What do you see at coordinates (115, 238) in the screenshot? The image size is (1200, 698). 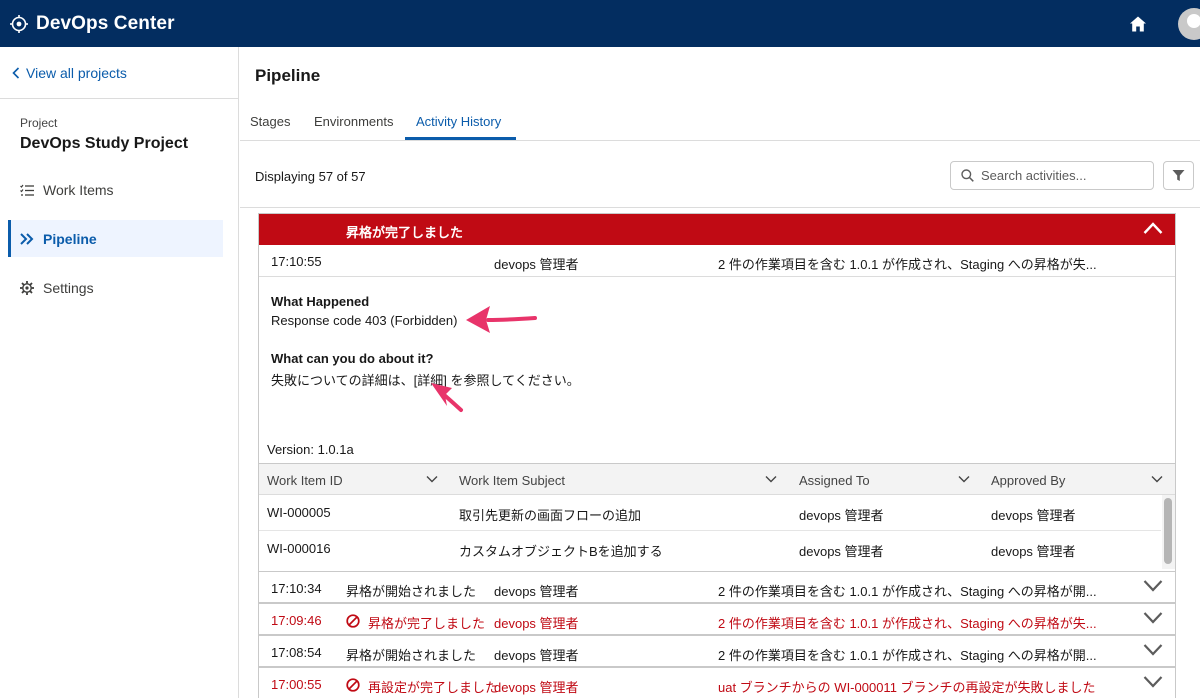 I see `sidebar-item-pipeline: Pipeline` at bounding box center [115, 238].